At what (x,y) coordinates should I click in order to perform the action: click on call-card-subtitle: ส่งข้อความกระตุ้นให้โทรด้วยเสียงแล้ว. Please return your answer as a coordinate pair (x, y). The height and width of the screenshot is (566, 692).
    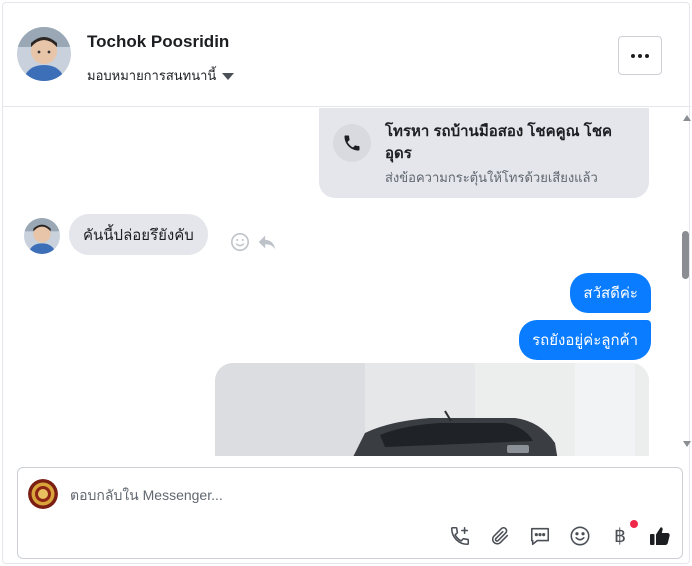
    Looking at the image, I should click on (491, 177).